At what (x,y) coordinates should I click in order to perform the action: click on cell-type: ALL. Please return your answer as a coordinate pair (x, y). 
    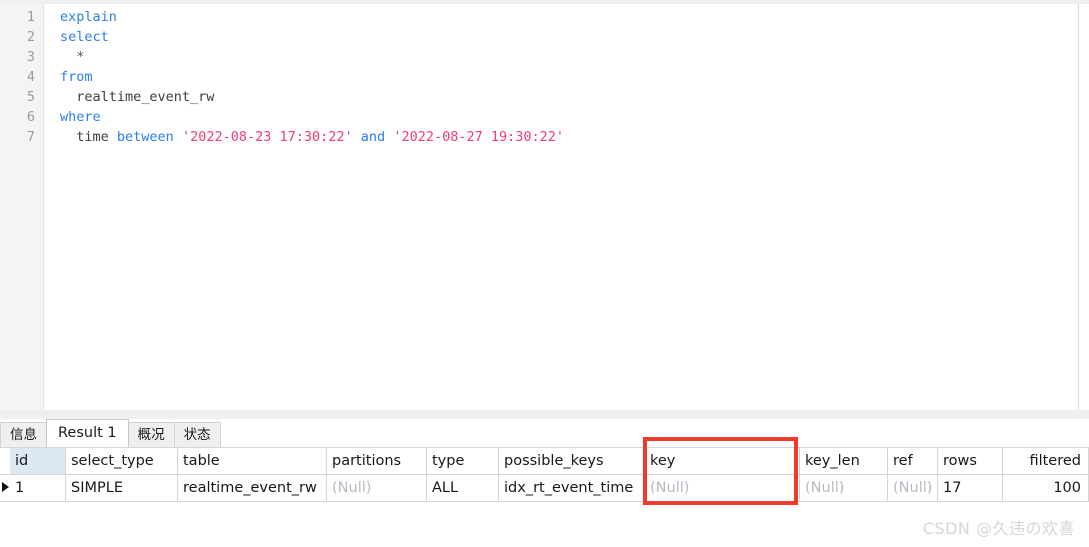
    Looking at the image, I should click on (463, 488).